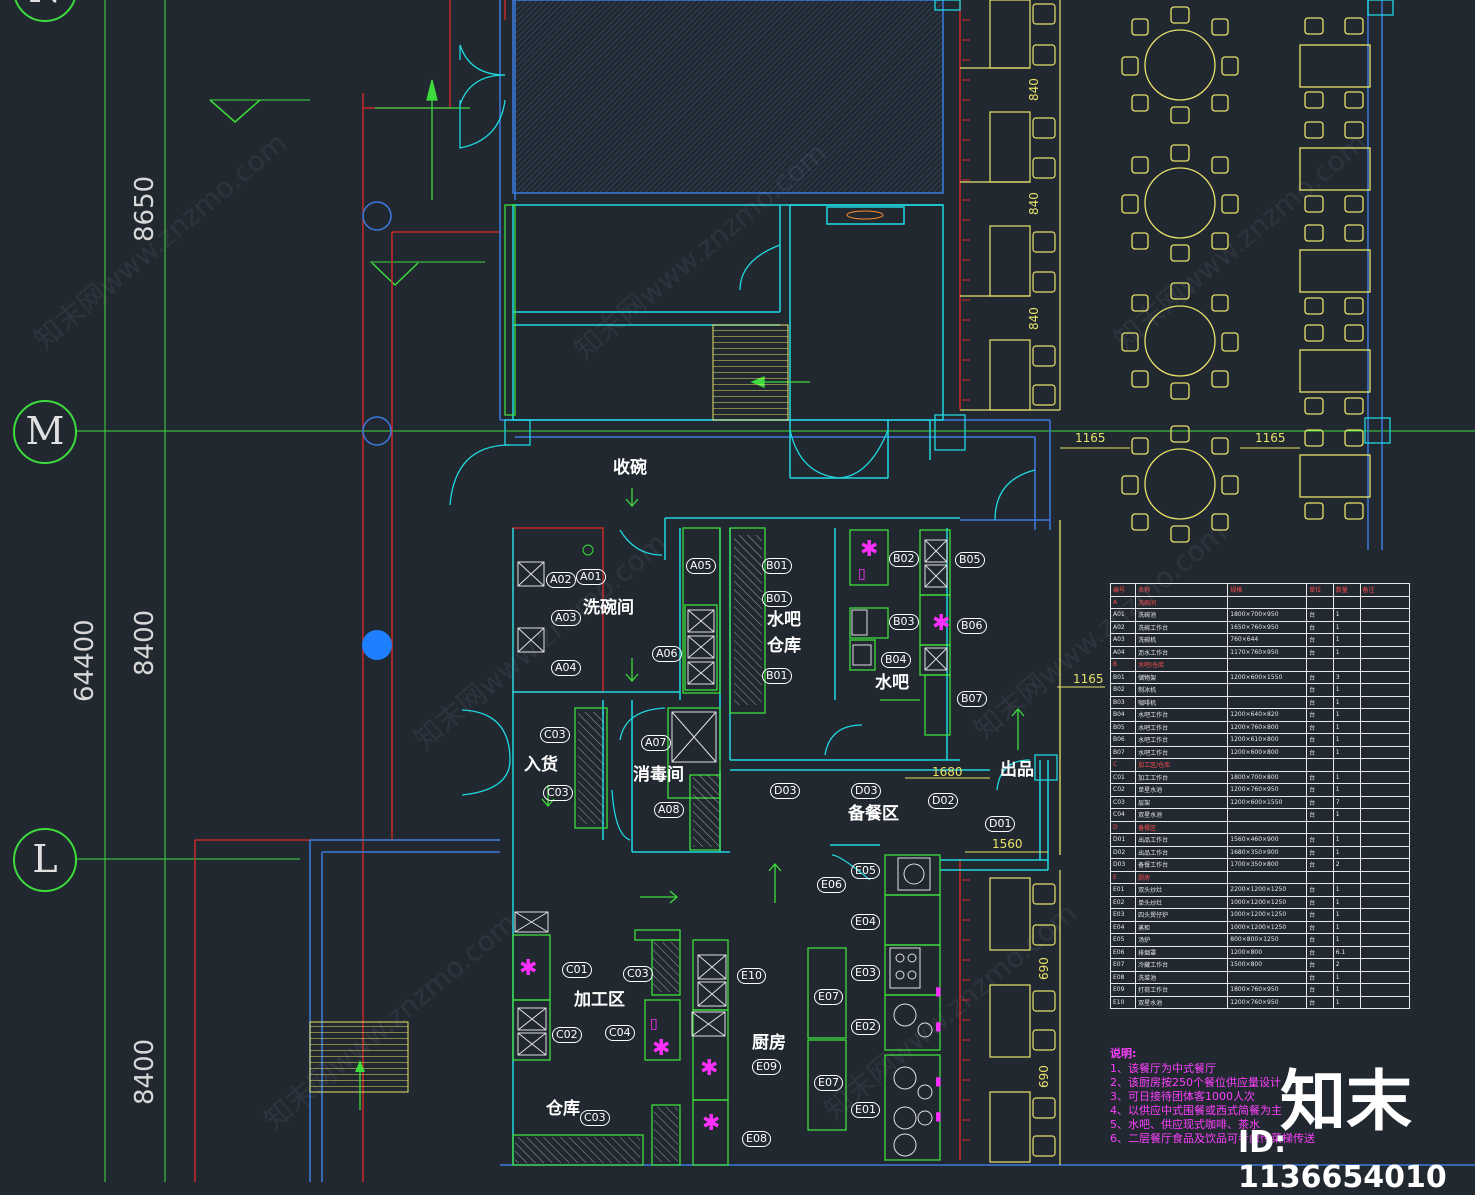 The height and width of the screenshot is (1195, 1475). What do you see at coordinates (1260, 640) in the screenshot?
I see `spec-row: A03 洗碗机 760×644 台 1` at bounding box center [1260, 640].